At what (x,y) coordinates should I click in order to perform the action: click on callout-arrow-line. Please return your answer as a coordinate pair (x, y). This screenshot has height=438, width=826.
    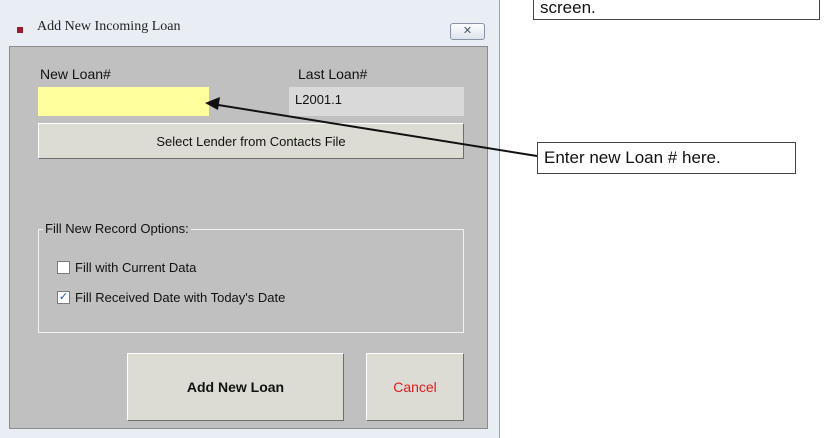
    Looking at the image, I should click on (374, 130).